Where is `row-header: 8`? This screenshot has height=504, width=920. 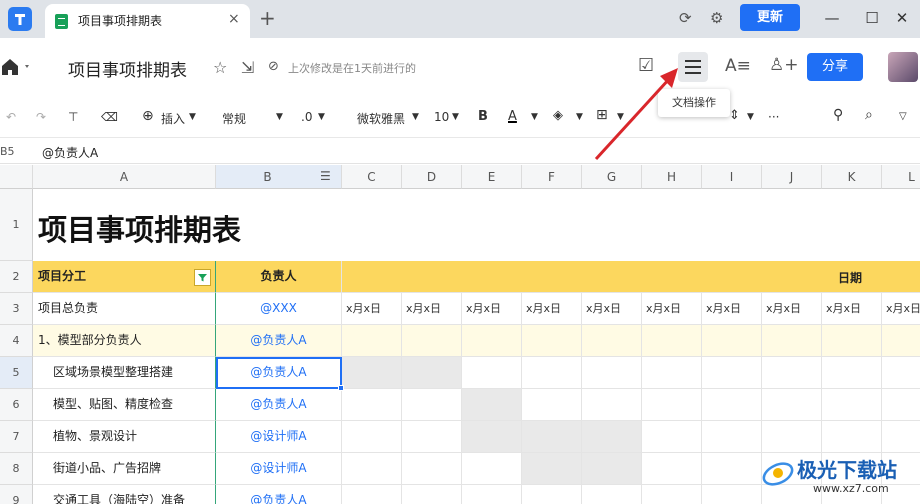 row-header: 8 is located at coordinates (16, 469).